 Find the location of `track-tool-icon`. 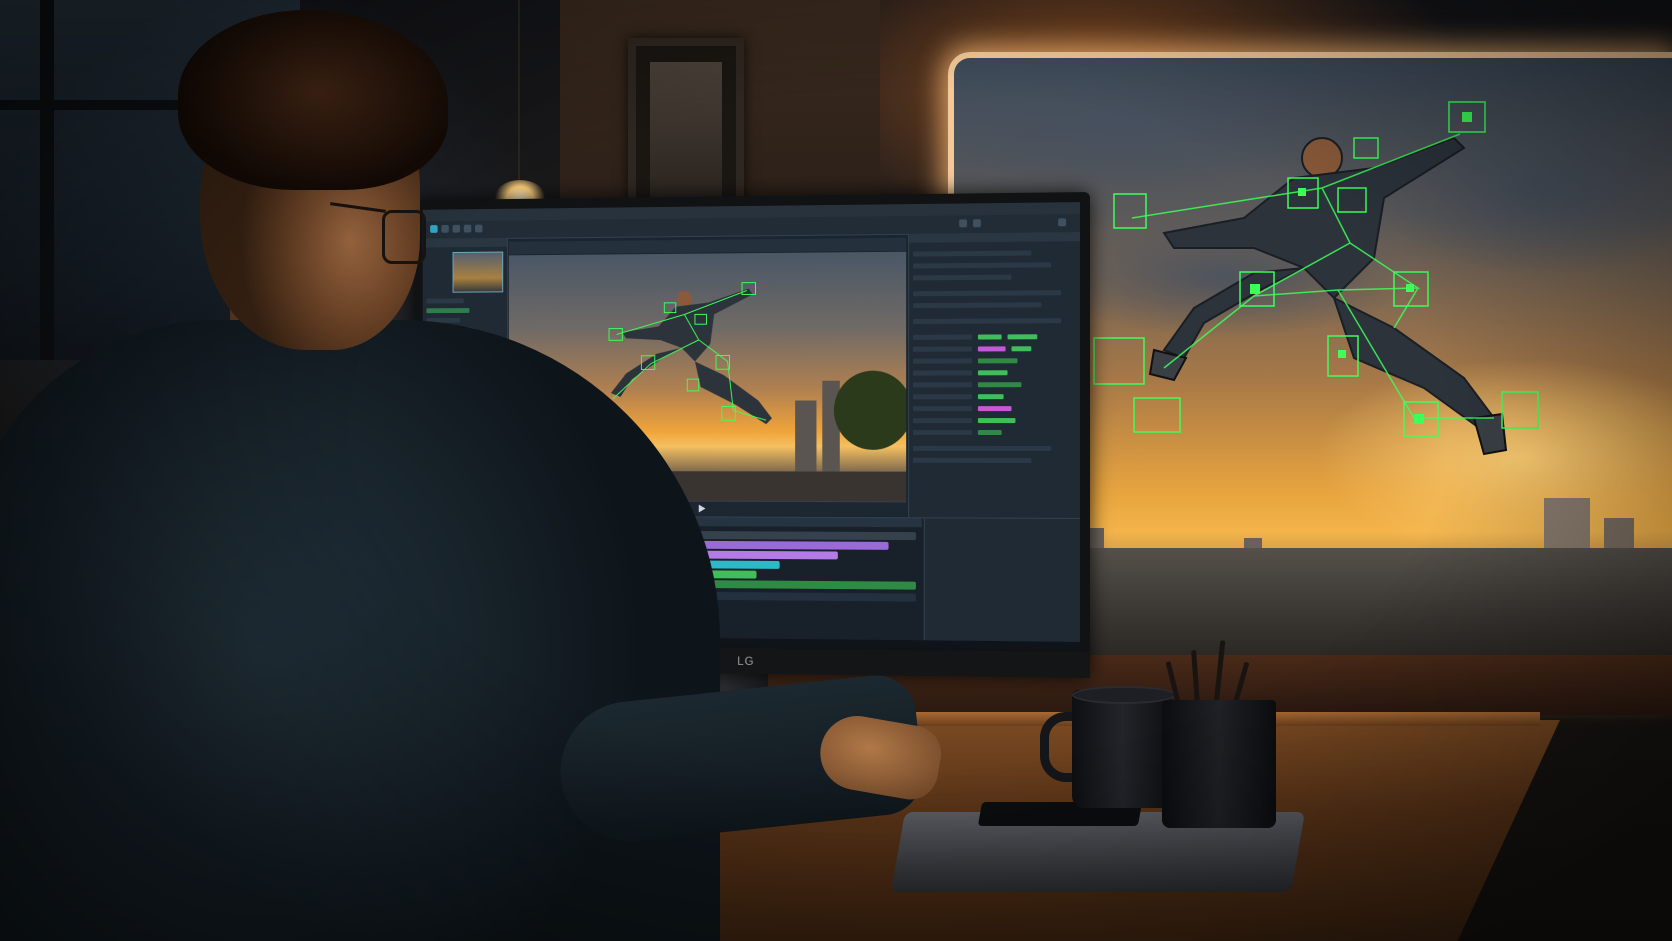

track-tool-icon is located at coordinates (456, 229).